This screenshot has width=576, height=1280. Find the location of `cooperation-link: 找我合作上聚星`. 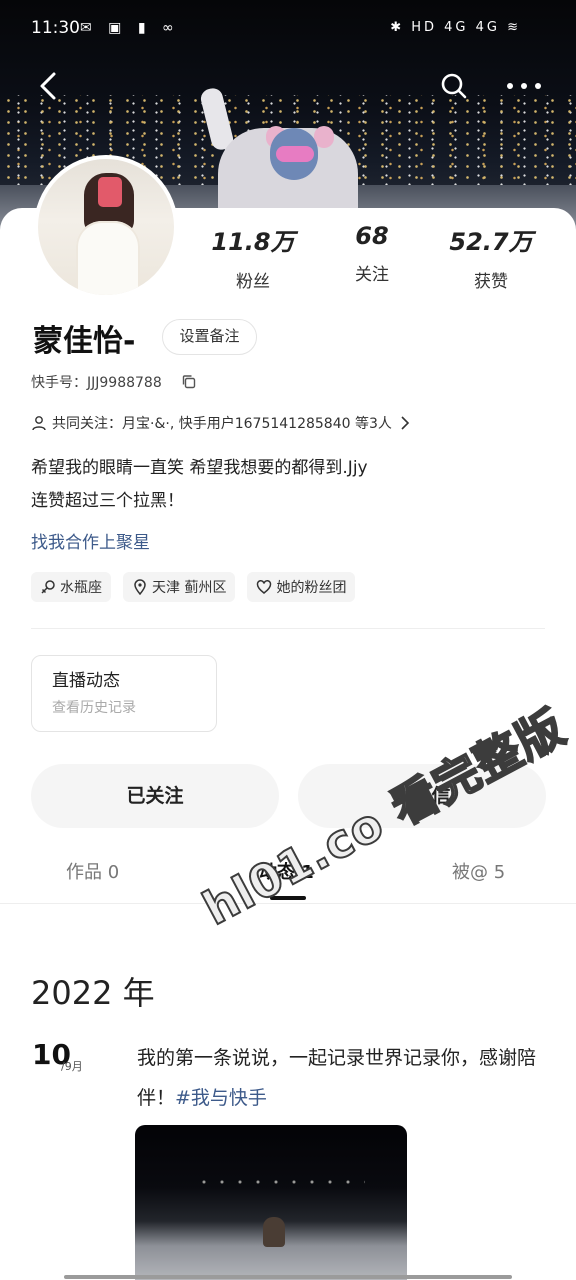

cooperation-link: 找我合作上聚星 is located at coordinates (90, 540).